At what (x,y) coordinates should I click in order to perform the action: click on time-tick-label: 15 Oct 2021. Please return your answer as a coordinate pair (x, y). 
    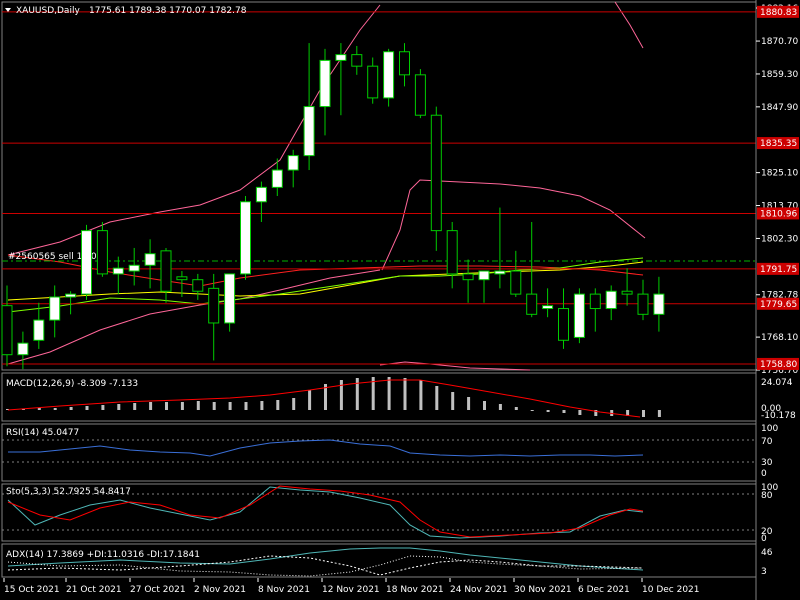
    Looking at the image, I should click on (32, 590).